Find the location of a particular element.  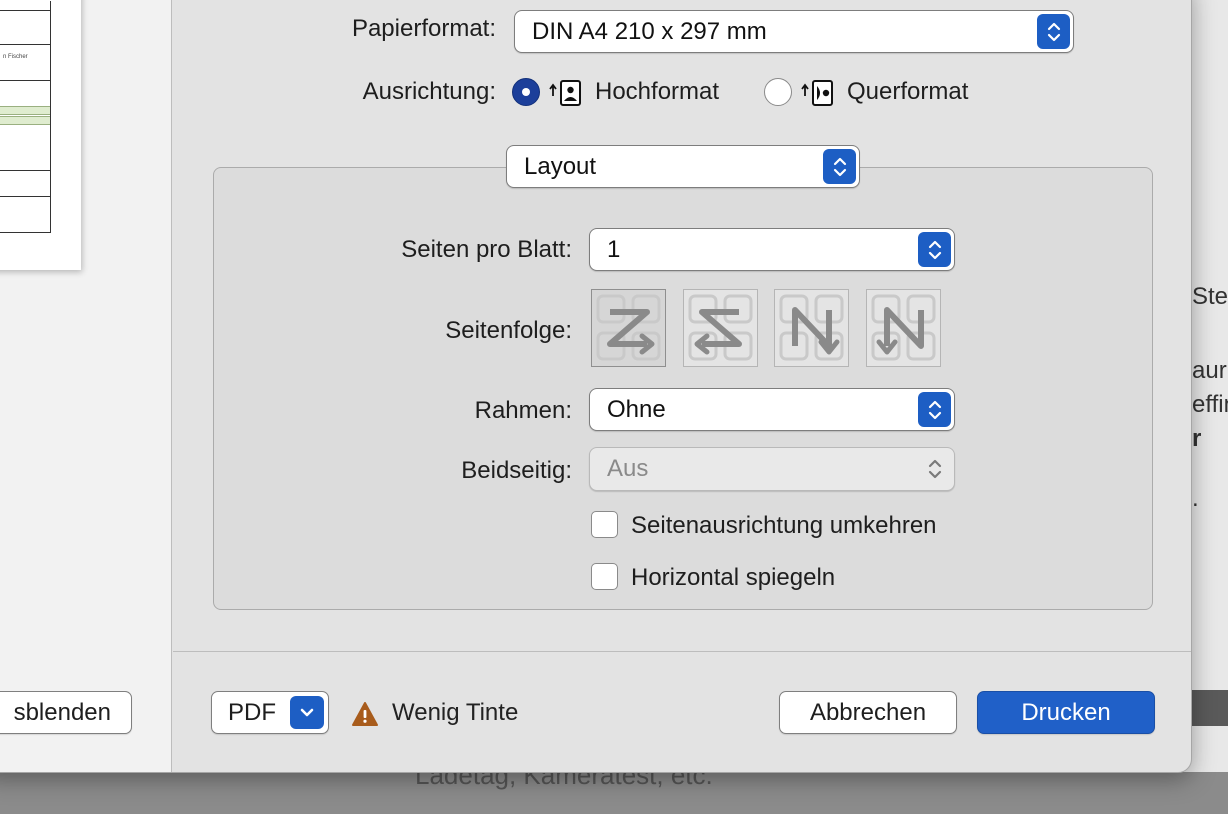

page-order-reverse-z-button is located at coordinates (720, 328).